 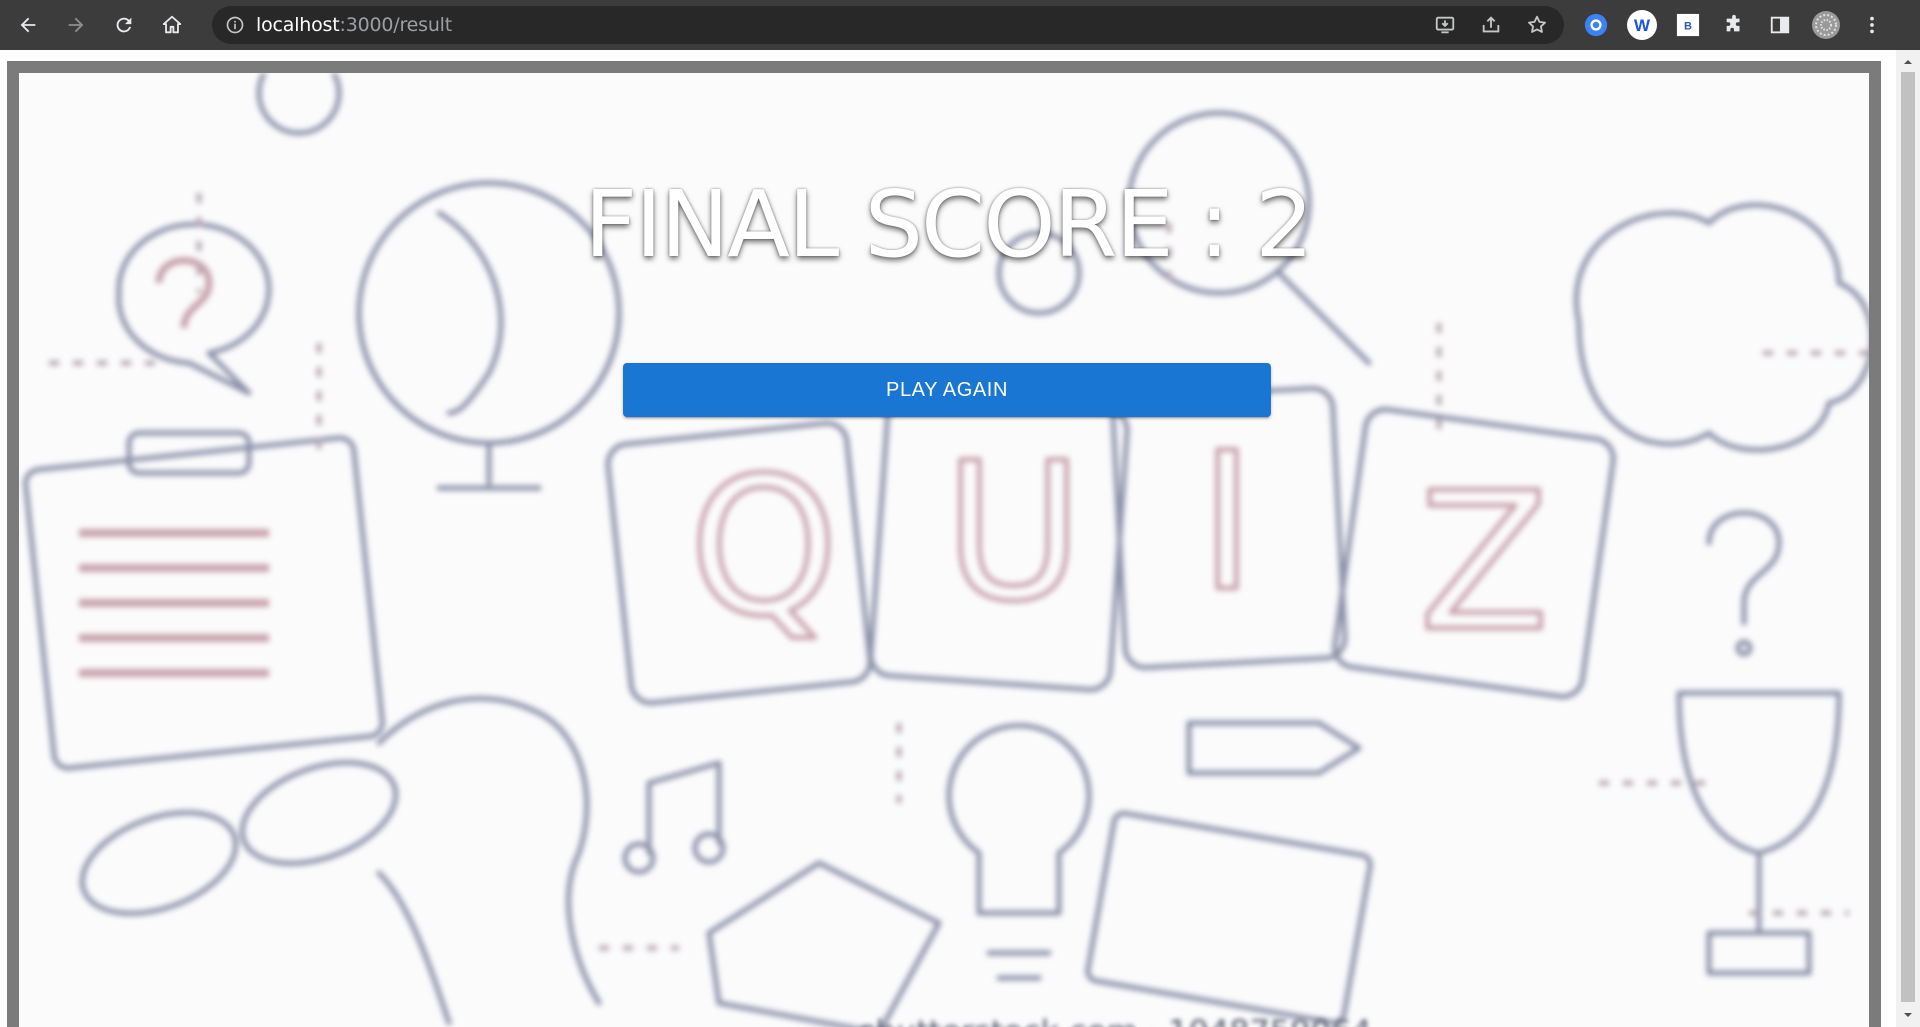 I want to click on forward-button, so click(x=76, y=25).